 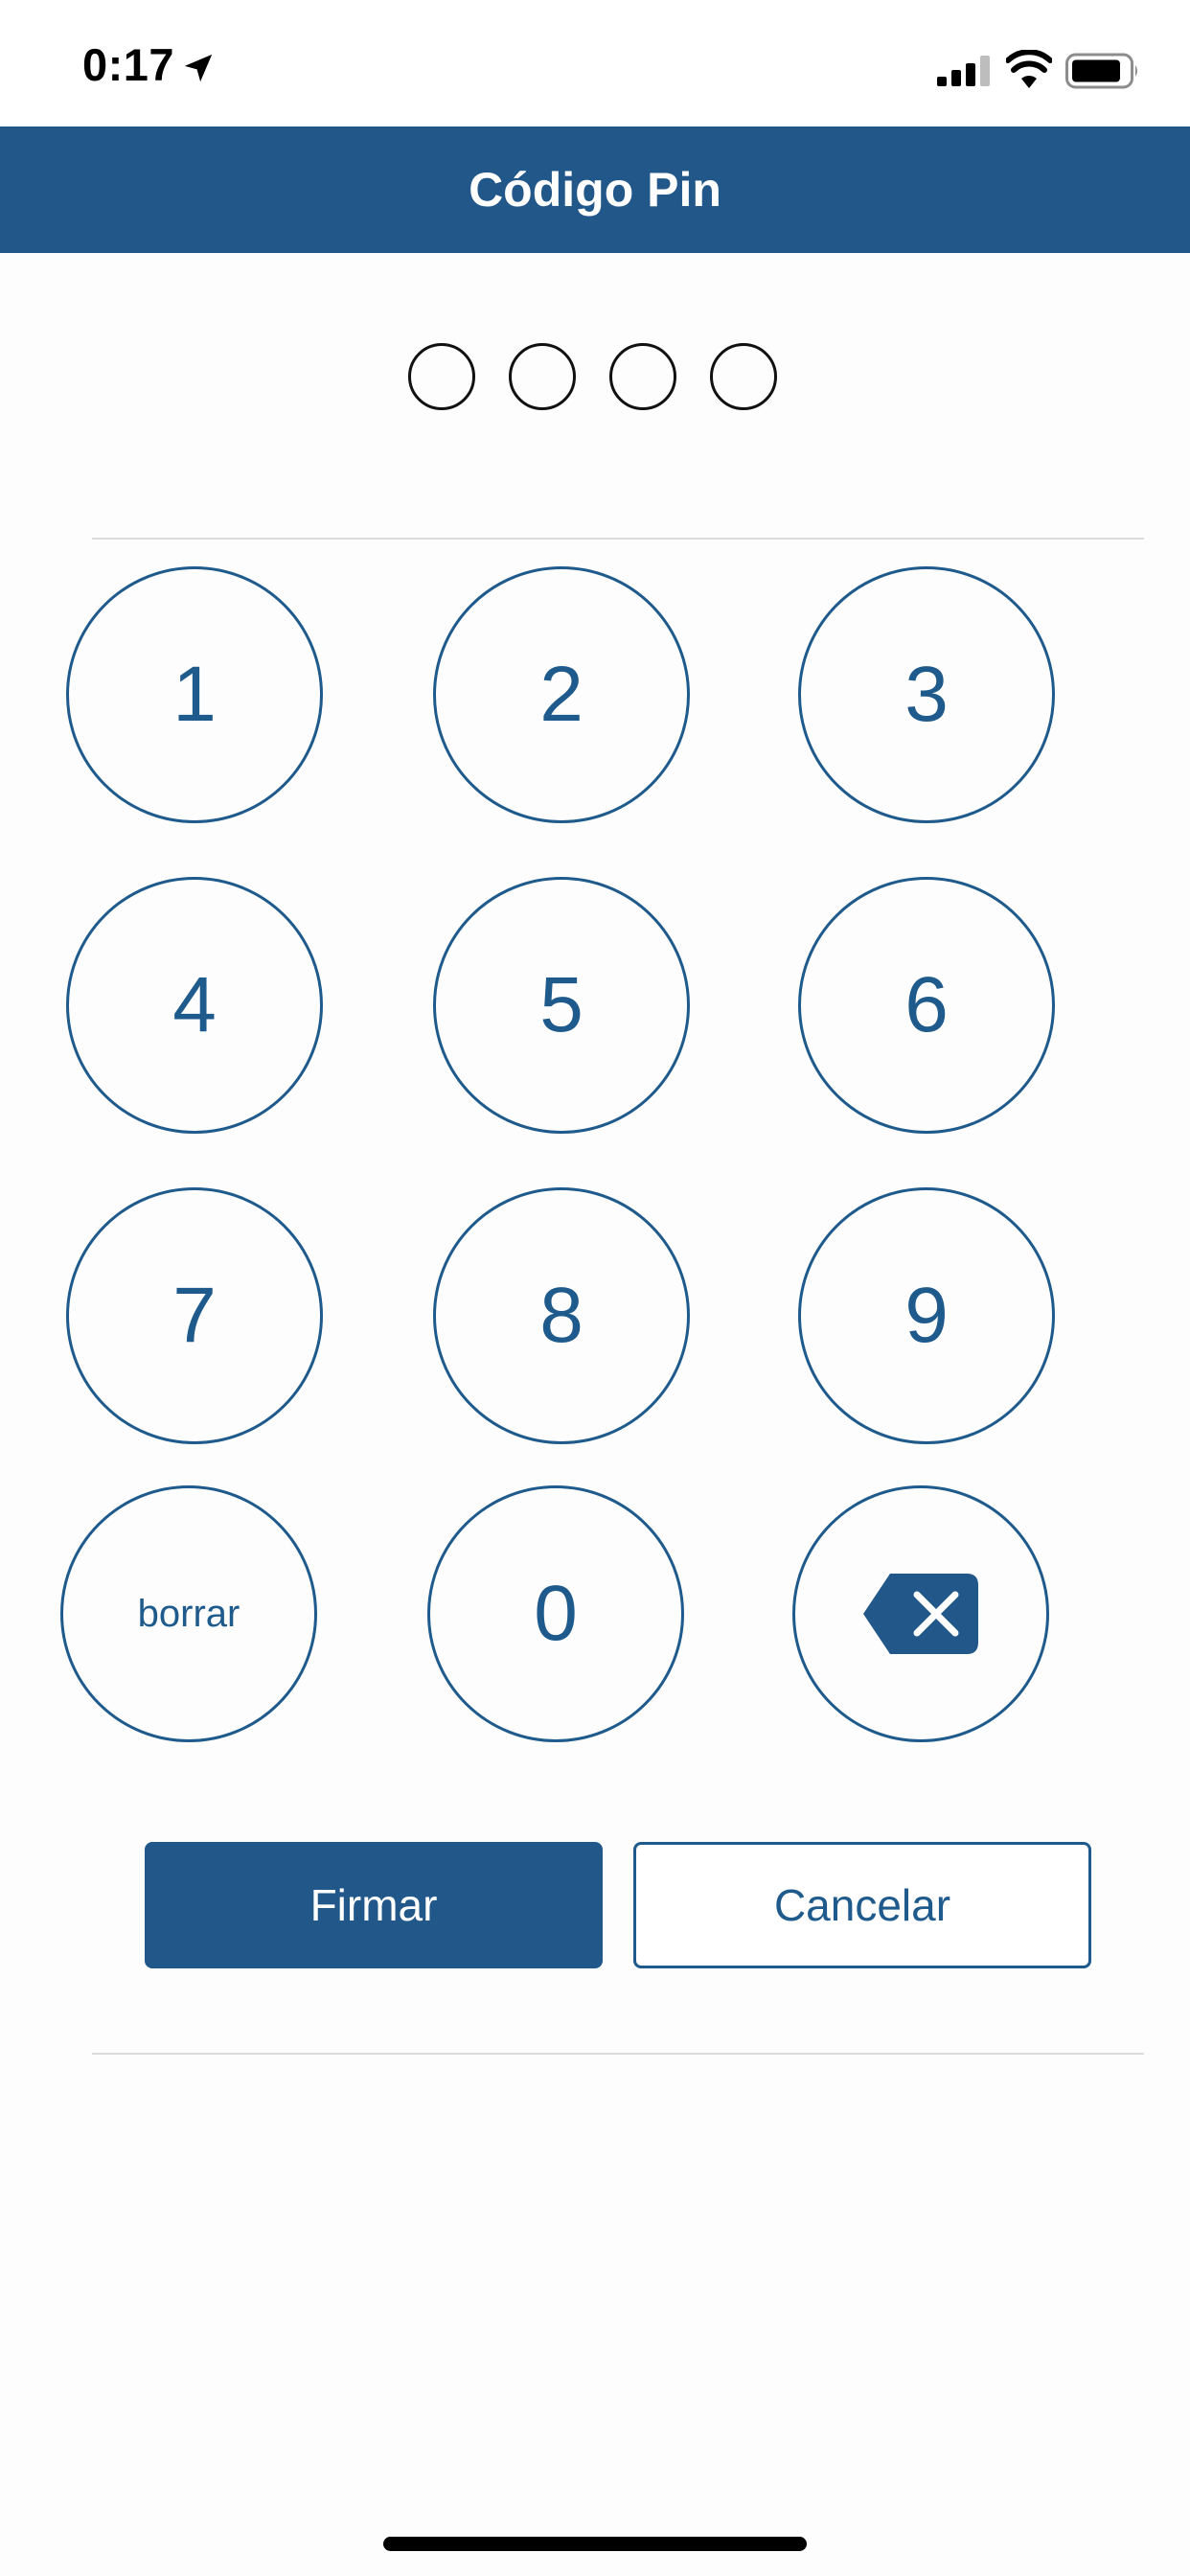 I want to click on cellular-signal-icon, so click(x=964, y=71).